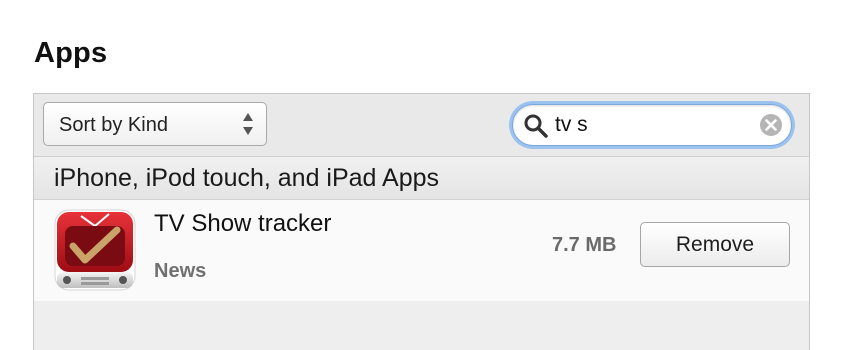  What do you see at coordinates (95, 250) in the screenshot?
I see `tv-show-tracker-app-icon` at bounding box center [95, 250].